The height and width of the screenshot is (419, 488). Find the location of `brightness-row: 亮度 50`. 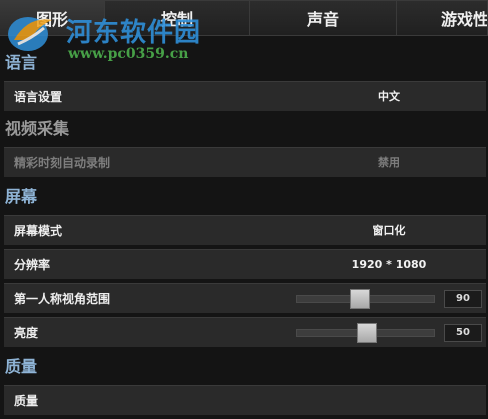

brightness-row: 亮度 50 is located at coordinates (245, 332).